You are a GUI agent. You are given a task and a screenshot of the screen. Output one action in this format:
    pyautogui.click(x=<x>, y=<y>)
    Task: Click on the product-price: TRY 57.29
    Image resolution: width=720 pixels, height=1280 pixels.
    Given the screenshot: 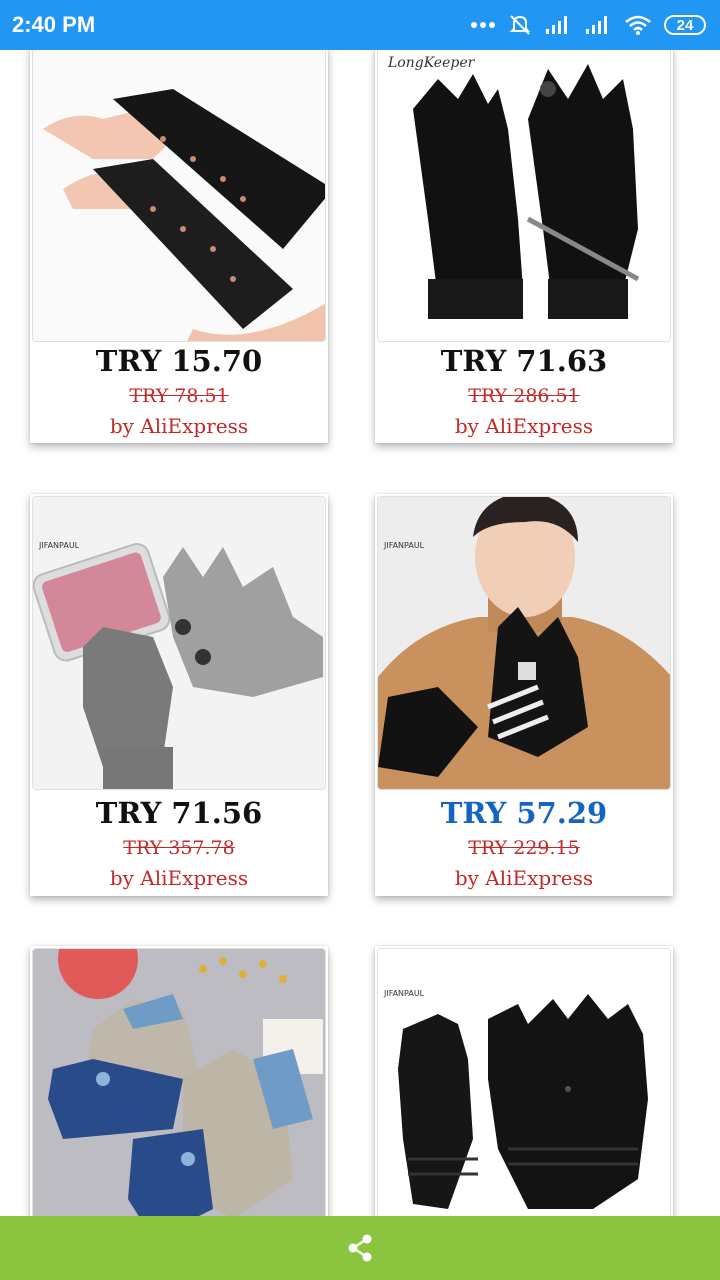 What is the action you would take?
    pyautogui.click(x=524, y=813)
    